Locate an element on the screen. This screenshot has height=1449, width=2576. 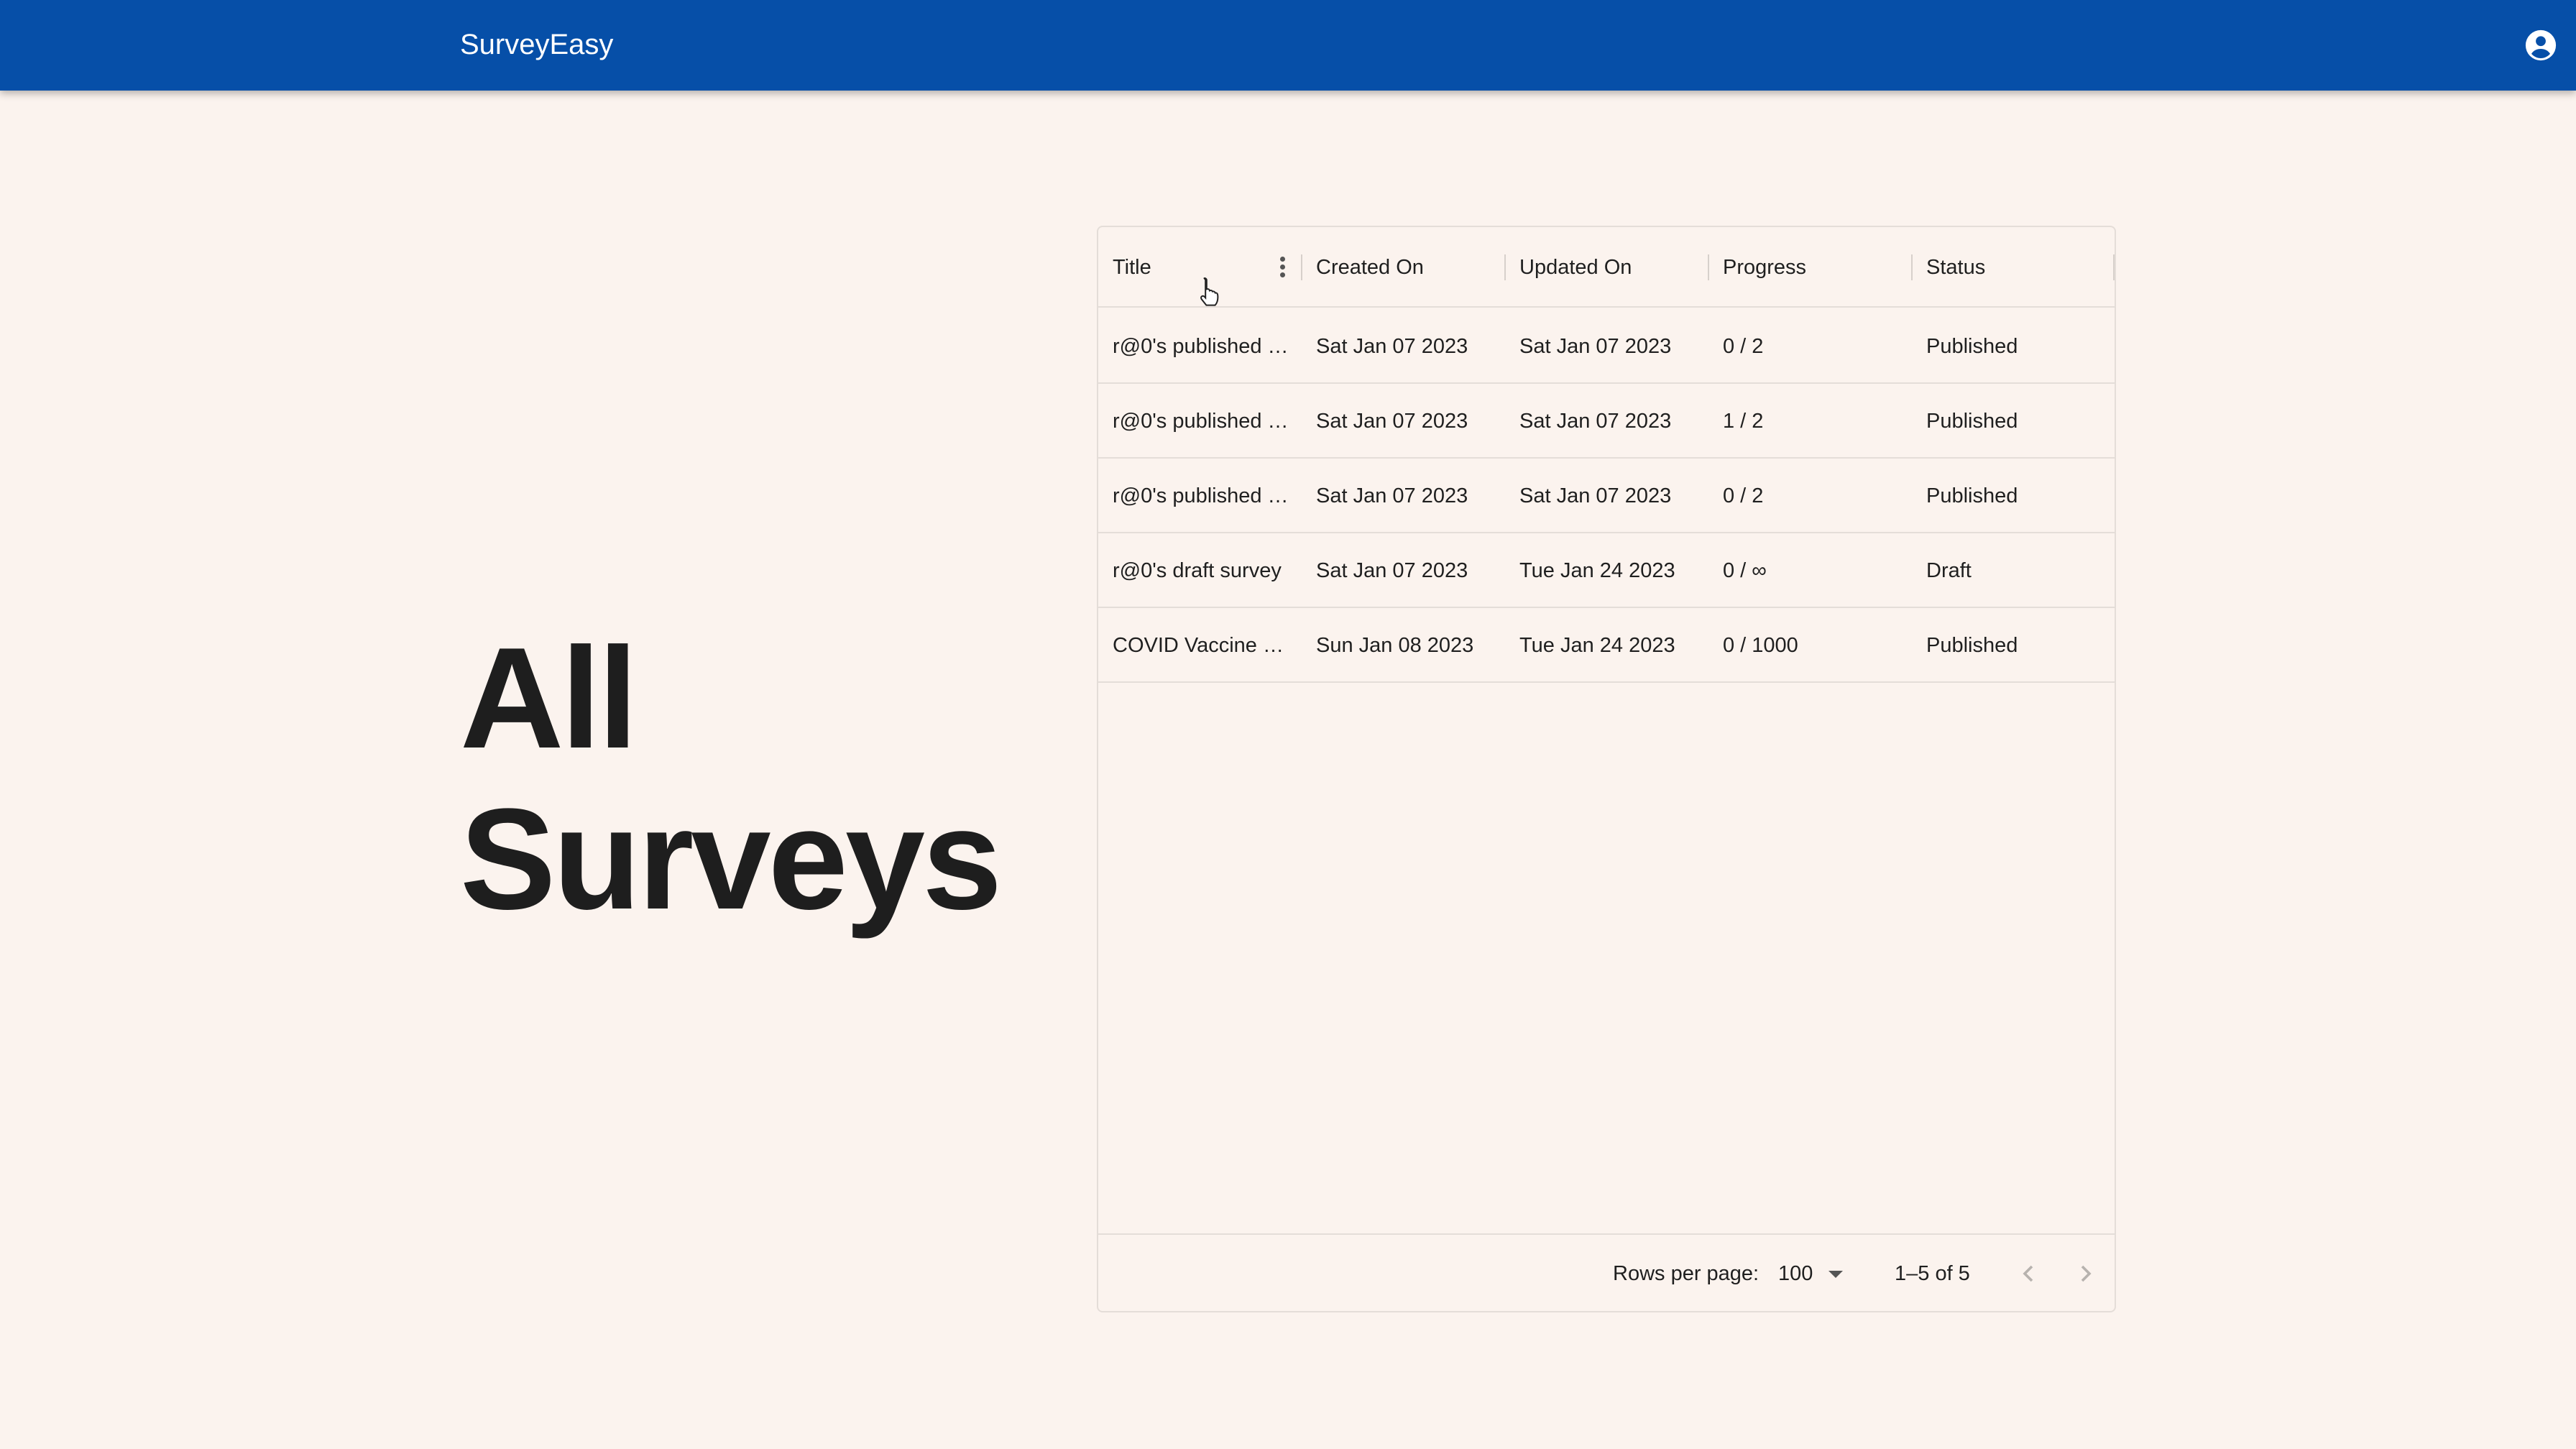
column-header-status: Status is located at coordinates (2013, 267).